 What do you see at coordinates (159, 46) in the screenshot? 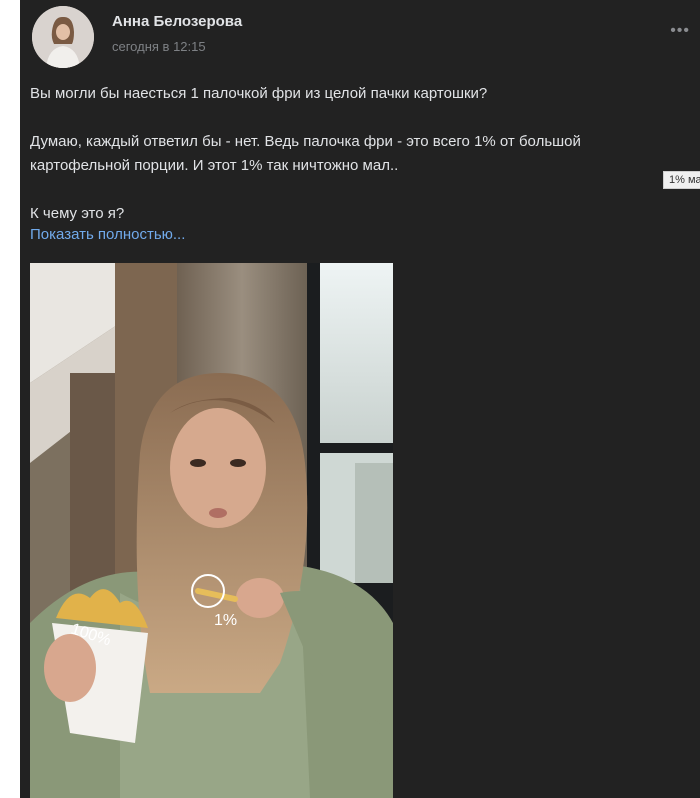
I see `post-time: сегодня в 12:15` at bounding box center [159, 46].